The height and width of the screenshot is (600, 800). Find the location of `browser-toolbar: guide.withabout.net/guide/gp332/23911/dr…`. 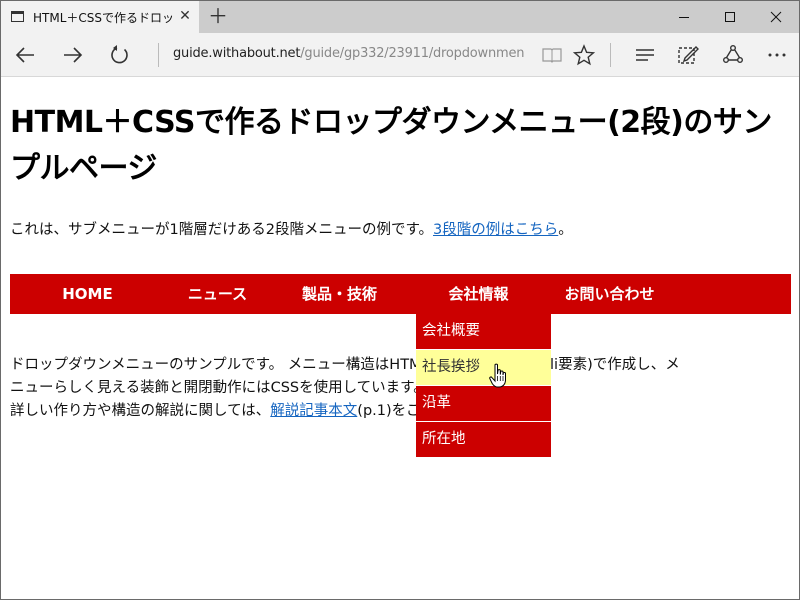

browser-toolbar: guide.withabout.net/guide/gp332/23911/dr… is located at coordinates (400, 55).